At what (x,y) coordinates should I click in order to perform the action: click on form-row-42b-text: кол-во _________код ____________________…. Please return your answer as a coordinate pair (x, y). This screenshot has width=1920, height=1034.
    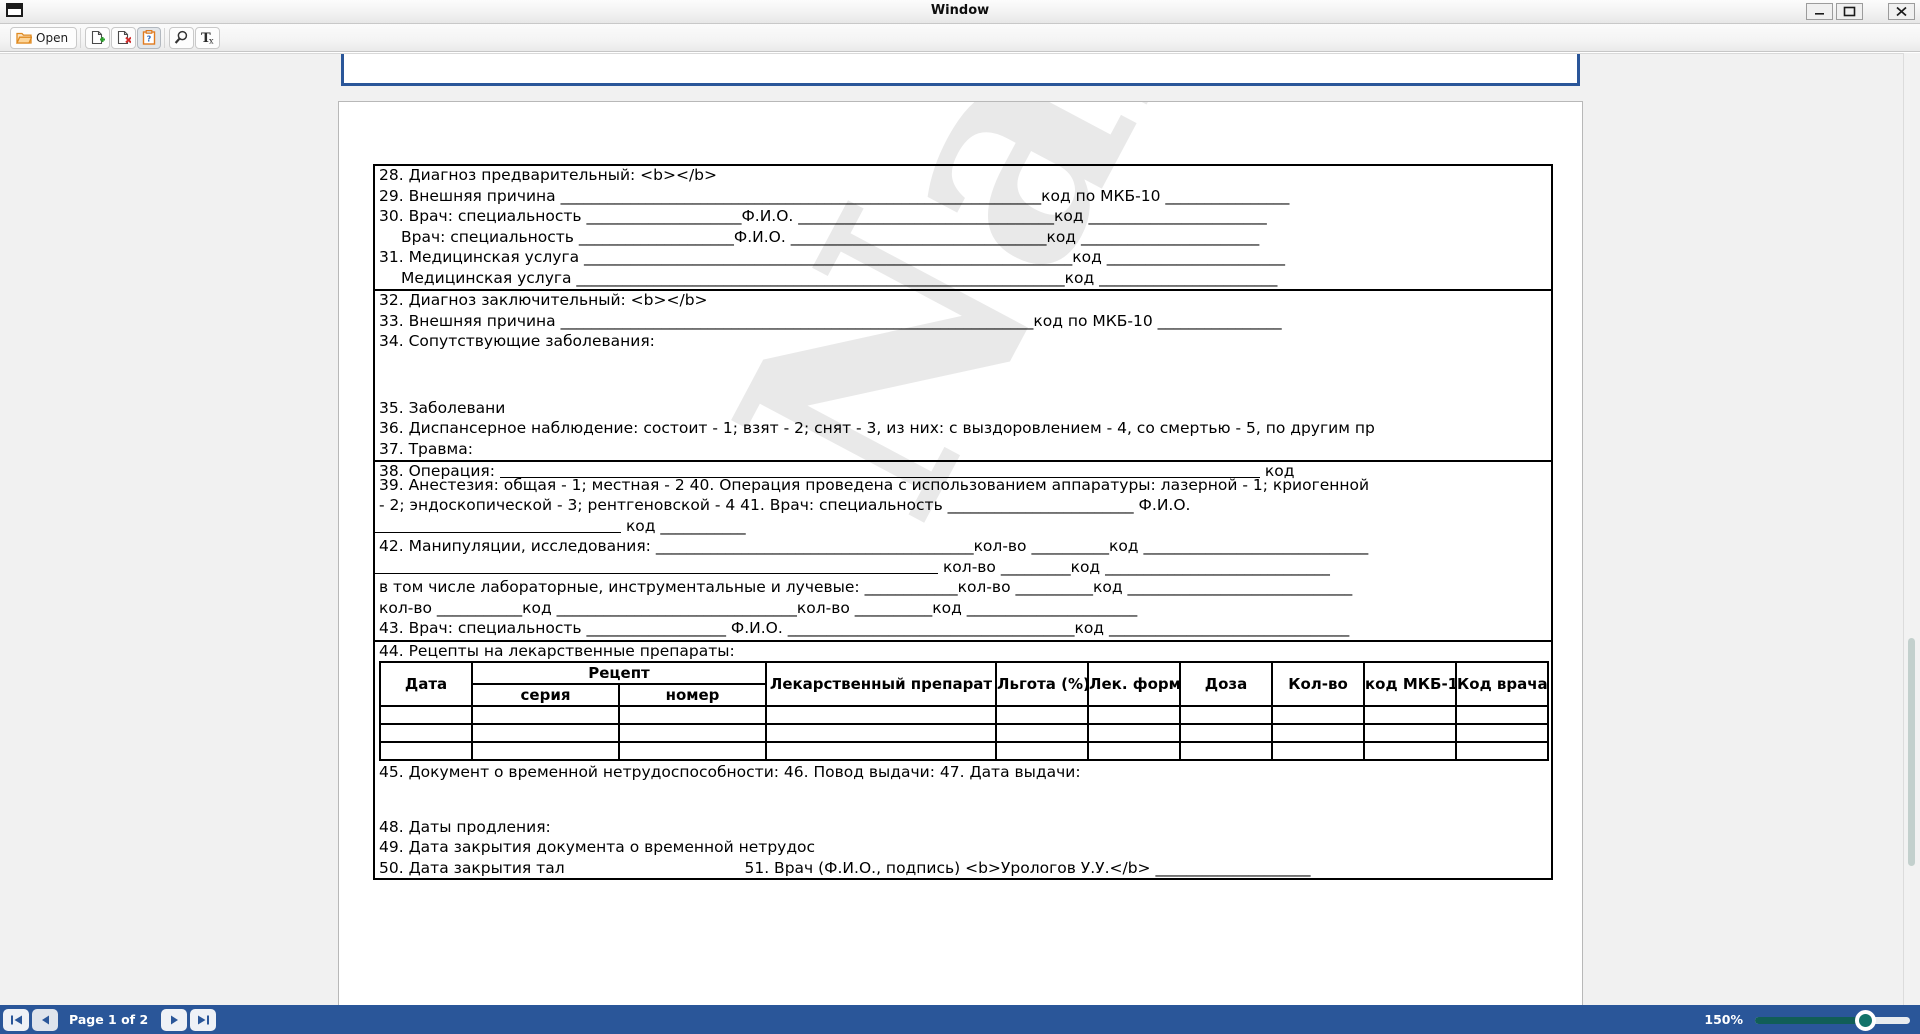
    Looking at the image, I should click on (1136, 566).